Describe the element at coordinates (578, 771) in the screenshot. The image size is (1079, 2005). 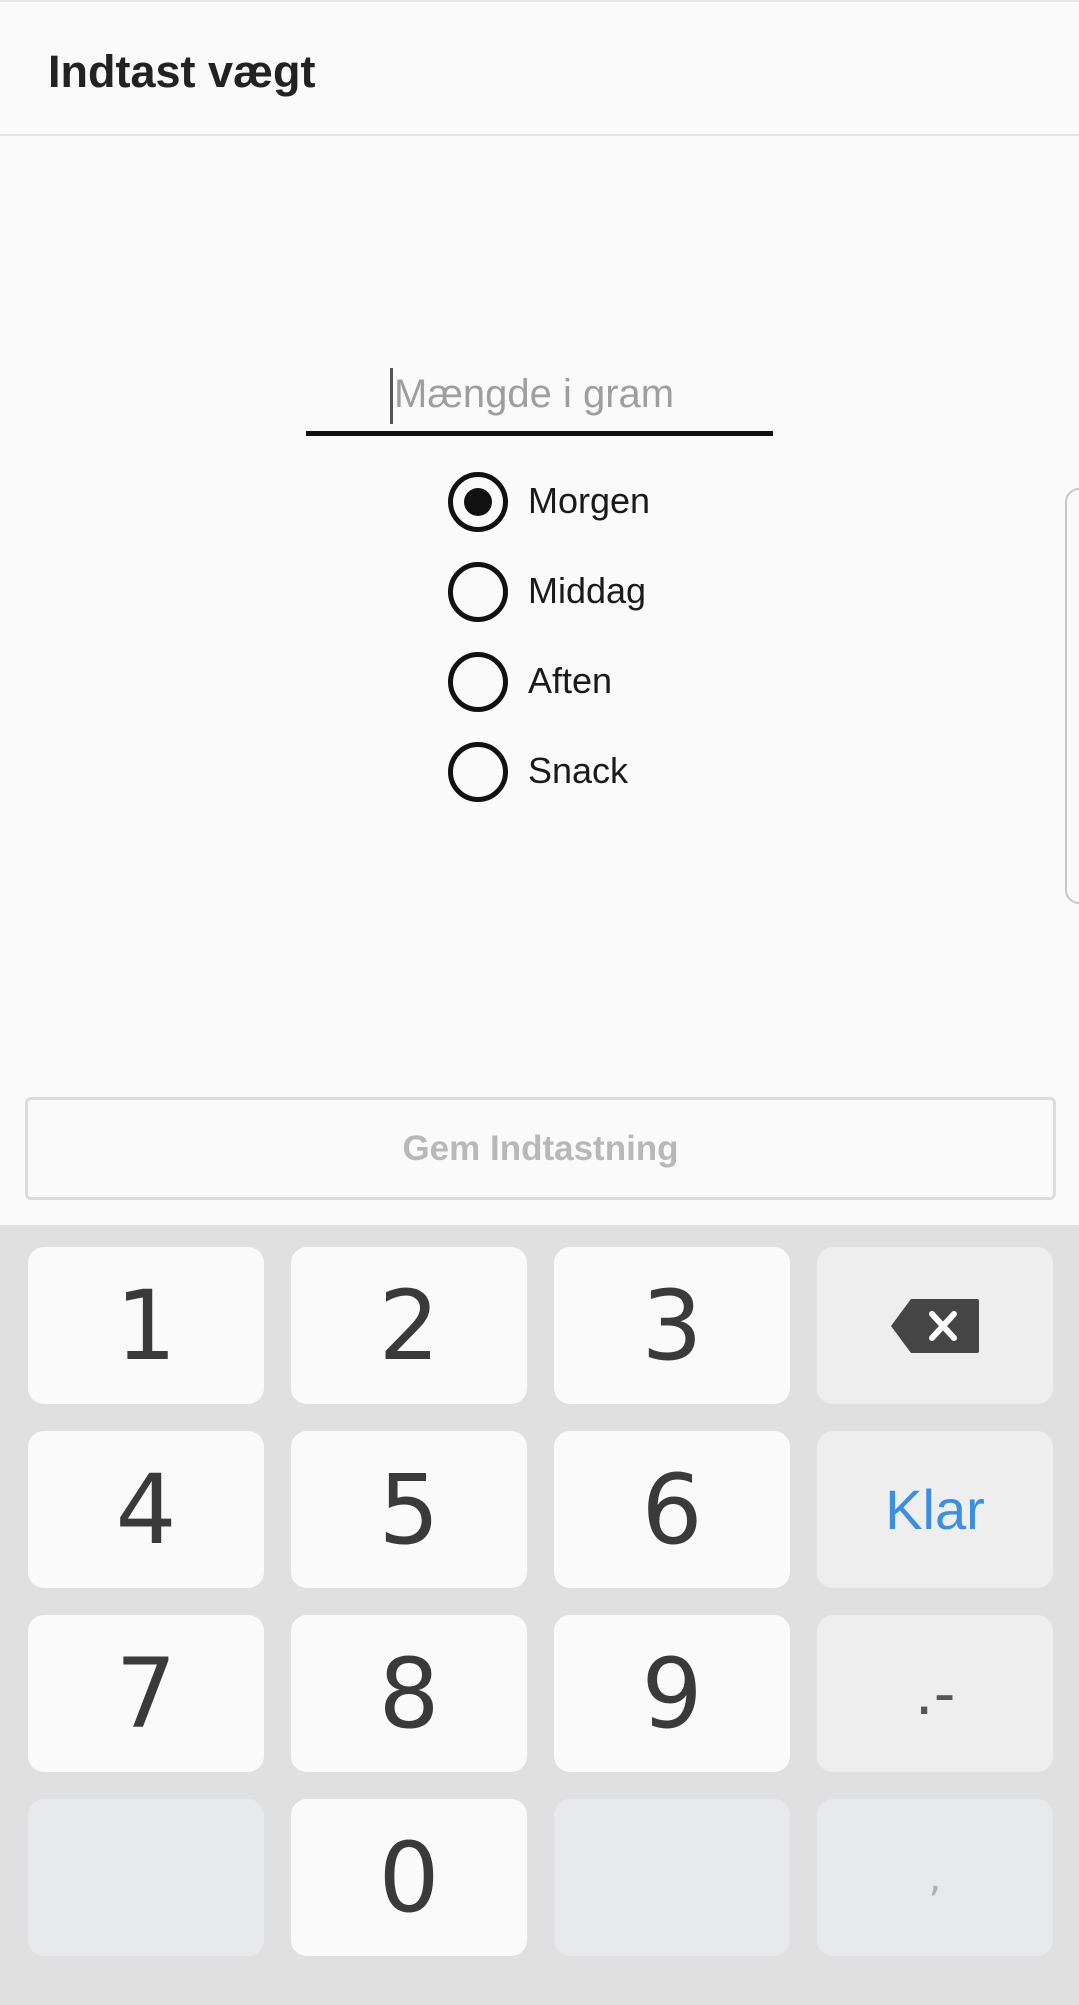
I see `radio-label: Snack` at that location.